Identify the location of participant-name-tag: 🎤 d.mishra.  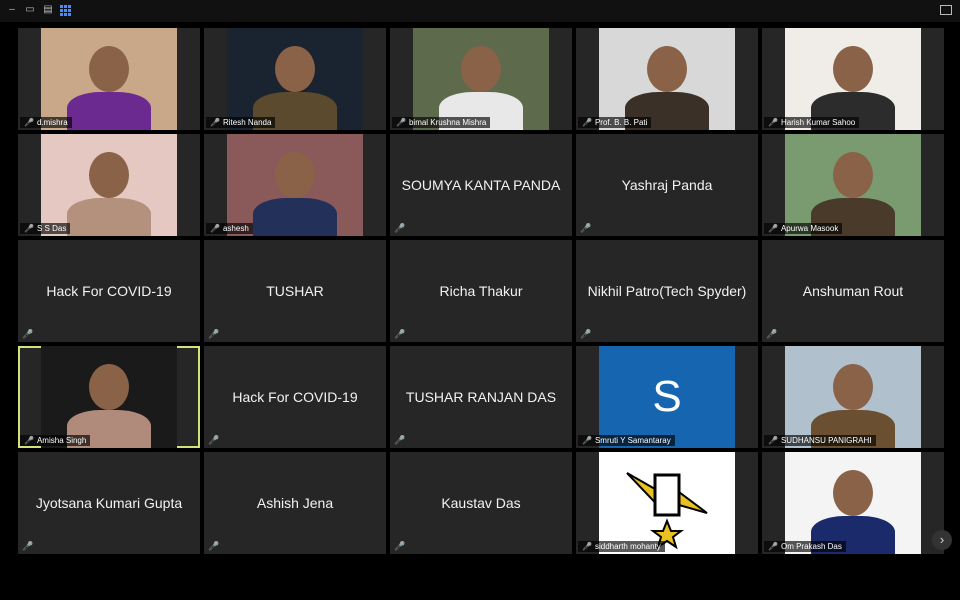
(46, 122).